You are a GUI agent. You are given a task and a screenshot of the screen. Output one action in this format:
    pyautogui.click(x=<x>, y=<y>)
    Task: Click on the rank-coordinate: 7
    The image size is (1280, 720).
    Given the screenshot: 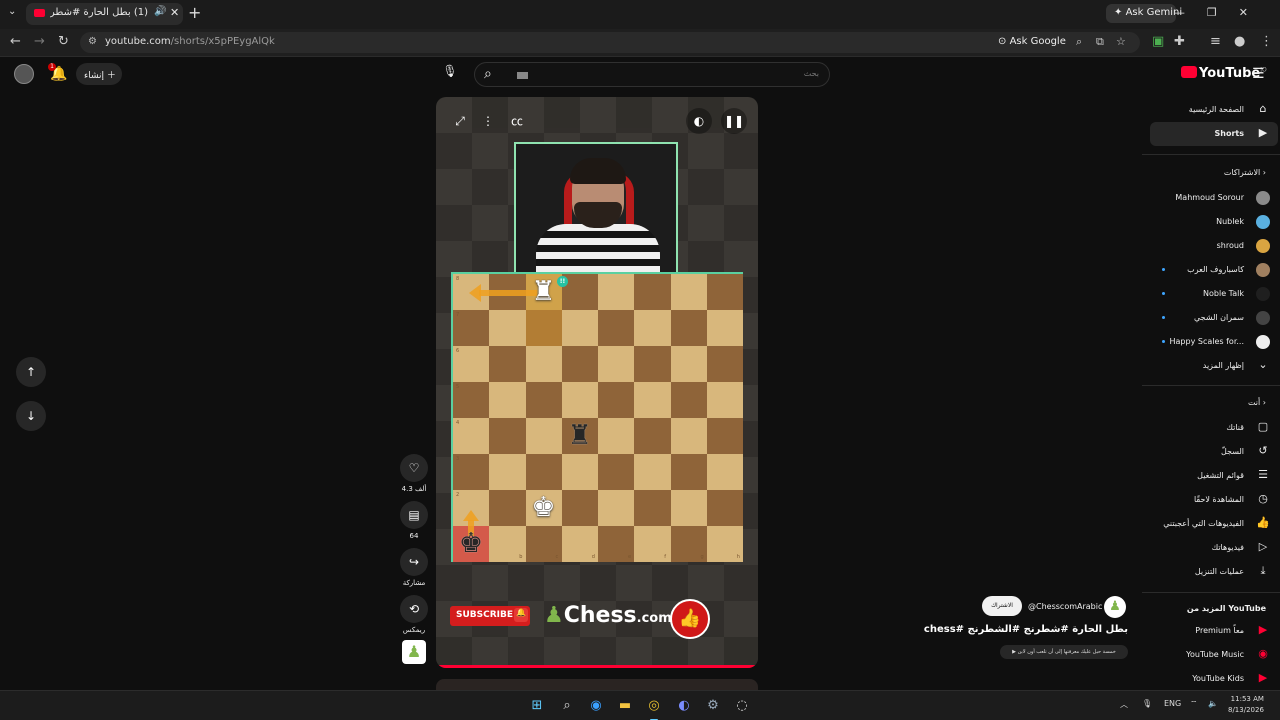 What is the action you would take?
    pyautogui.click(x=458, y=315)
    